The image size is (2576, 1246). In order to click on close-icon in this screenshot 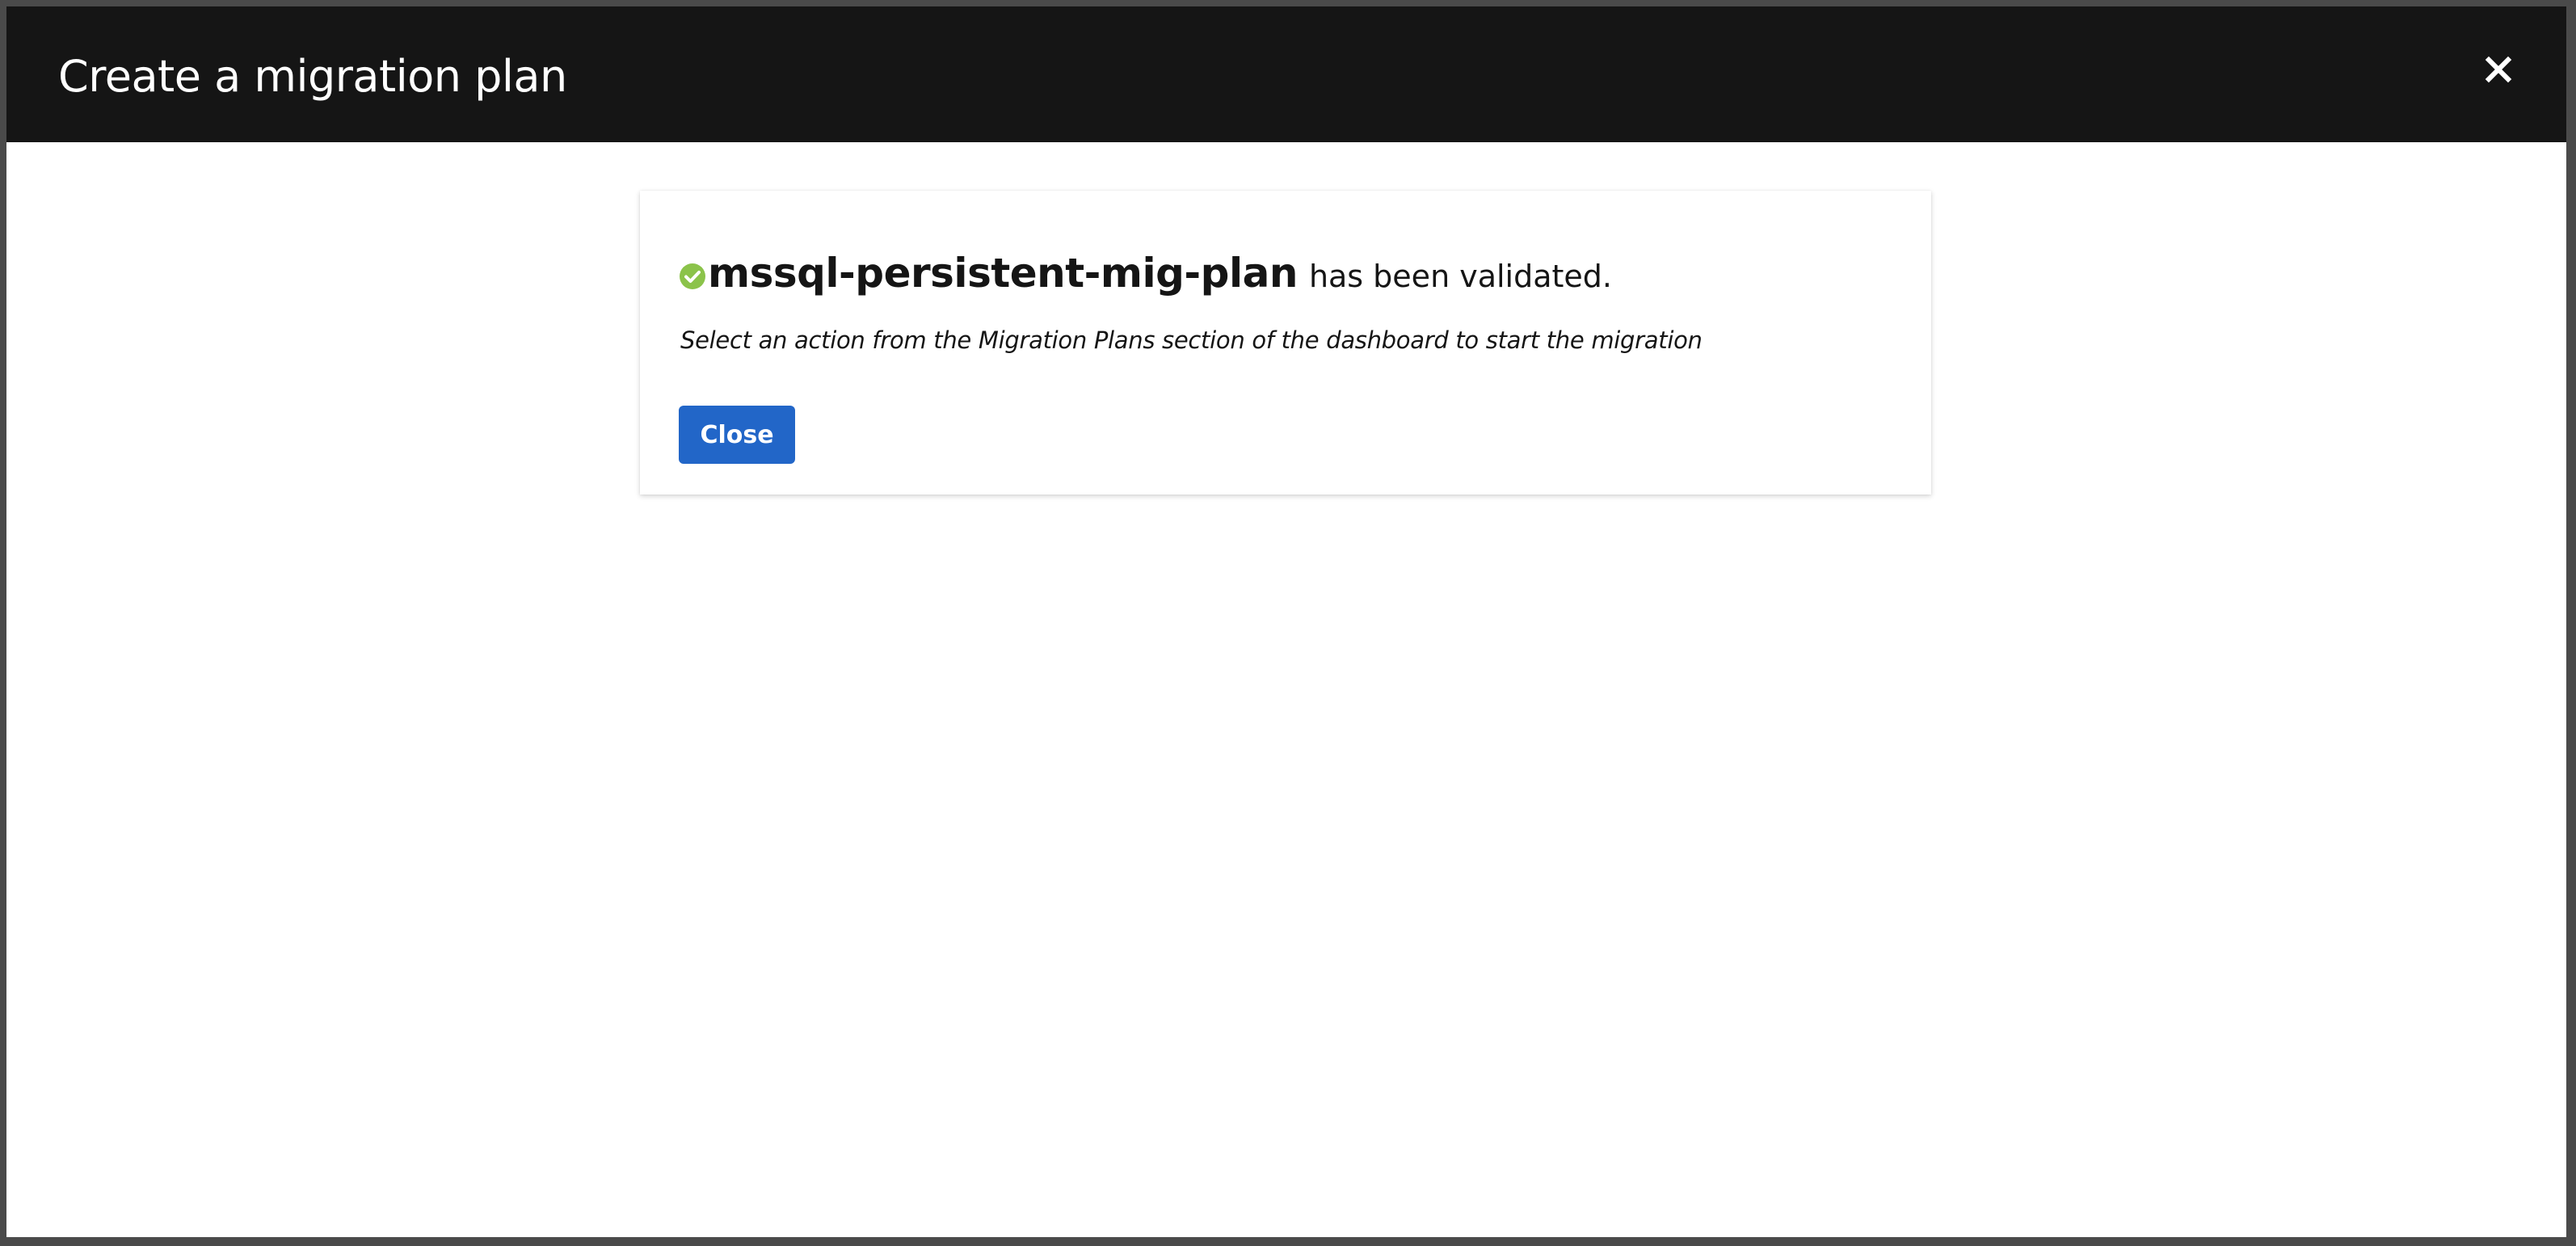, I will do `click(2498, 70)`.